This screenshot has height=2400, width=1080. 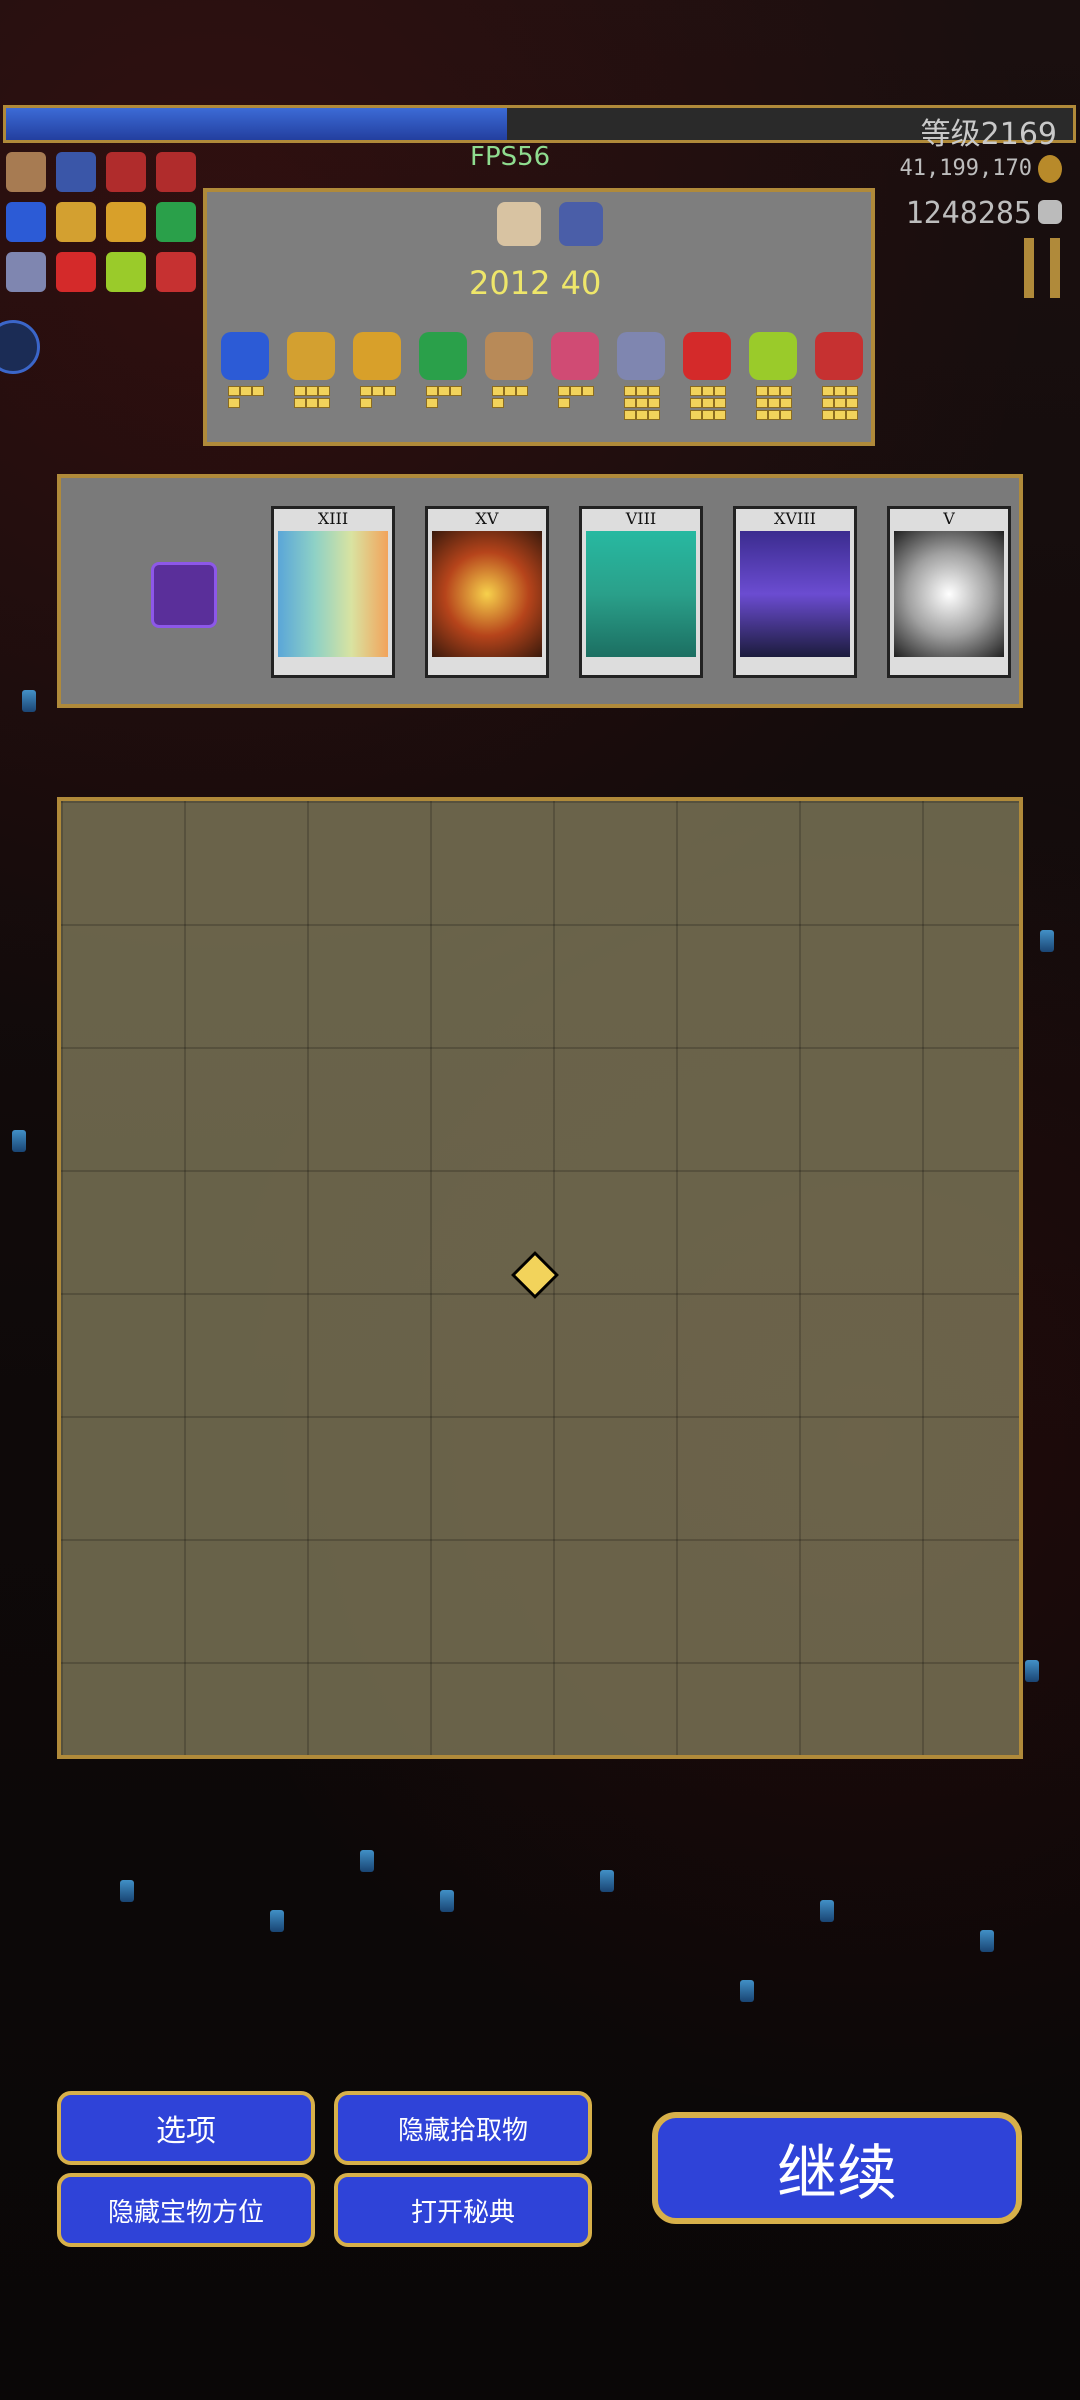 I want to click on card-numeral: XV, so click(x=487, y=518).